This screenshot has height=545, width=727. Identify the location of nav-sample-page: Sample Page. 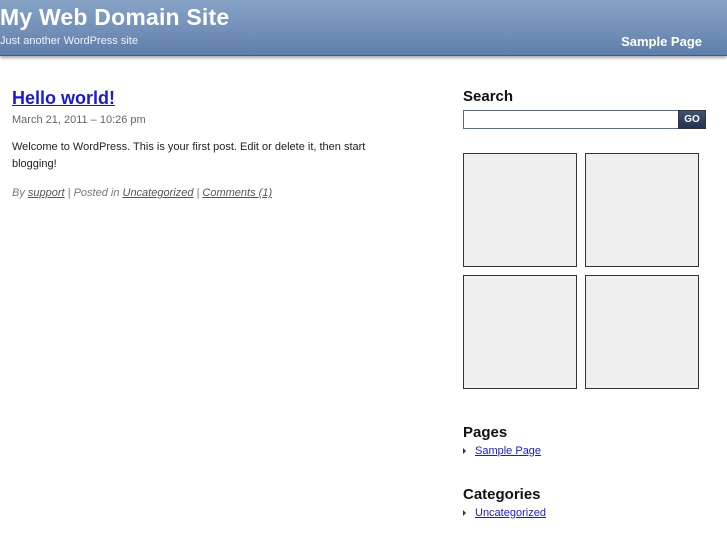
(661, 41).